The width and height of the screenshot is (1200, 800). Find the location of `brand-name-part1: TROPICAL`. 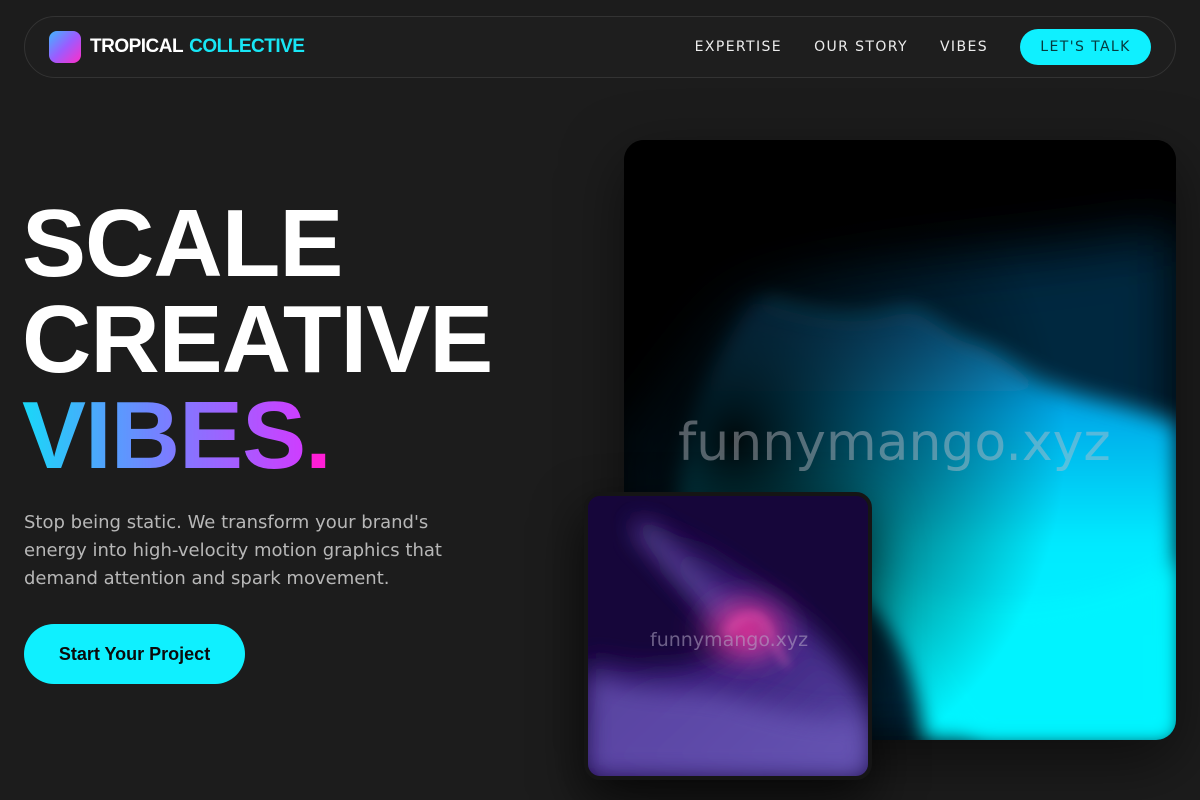

brand-name-part1: TROPICAL is located at coordinates (137, 46).